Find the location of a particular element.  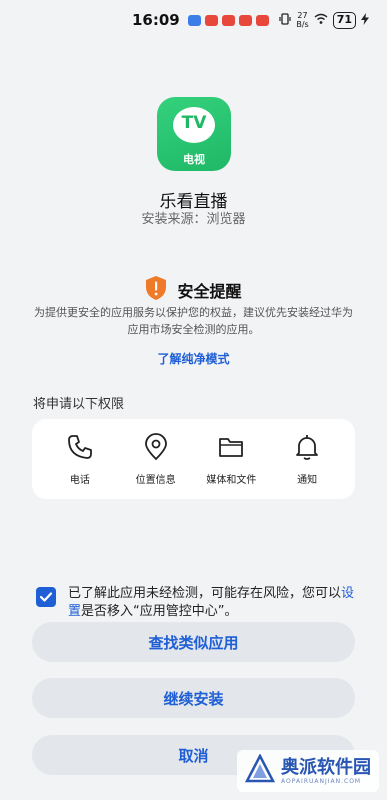

risk-consent: 已了解此应用未经检测，可能存在风险，您可以设置是否移入“应用管控中心”。 is located at coordinates (196, 603).